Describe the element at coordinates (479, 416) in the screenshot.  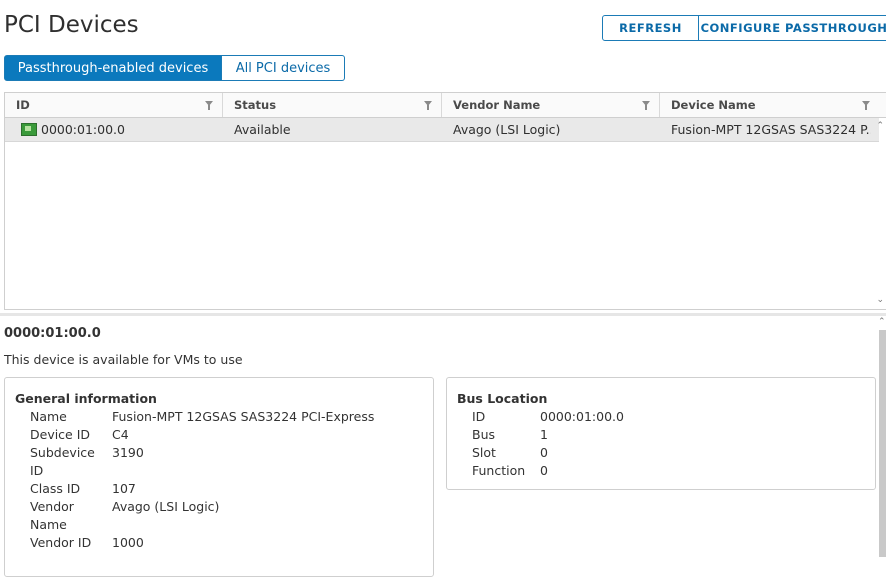
I see `field-label: ID` at that location.